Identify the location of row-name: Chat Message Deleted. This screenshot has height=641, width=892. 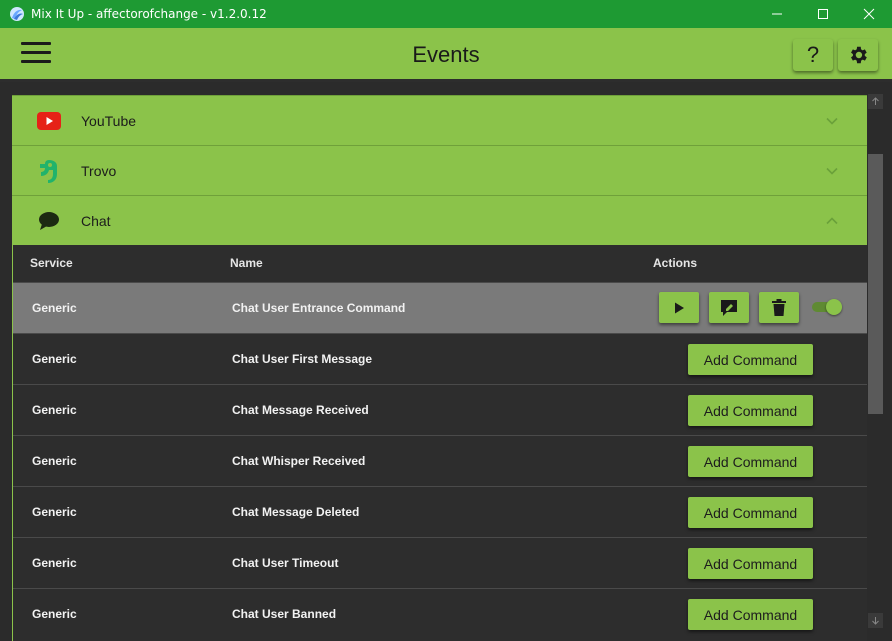
(296, 512).